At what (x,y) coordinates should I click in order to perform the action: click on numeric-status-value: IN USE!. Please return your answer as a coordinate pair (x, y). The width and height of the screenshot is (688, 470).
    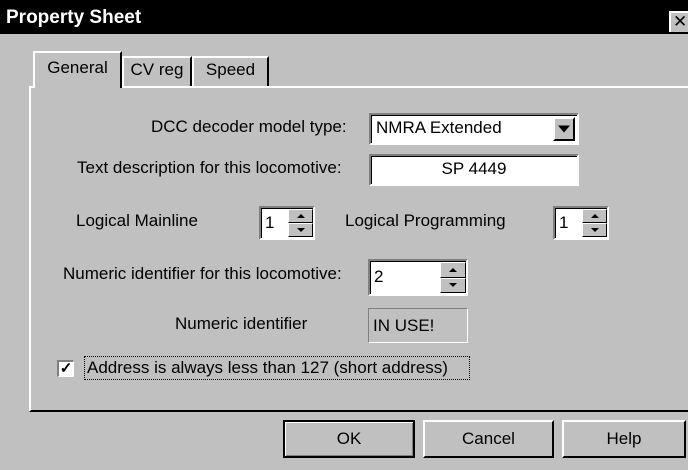
    Looking at the image, I should click on (404, 325).